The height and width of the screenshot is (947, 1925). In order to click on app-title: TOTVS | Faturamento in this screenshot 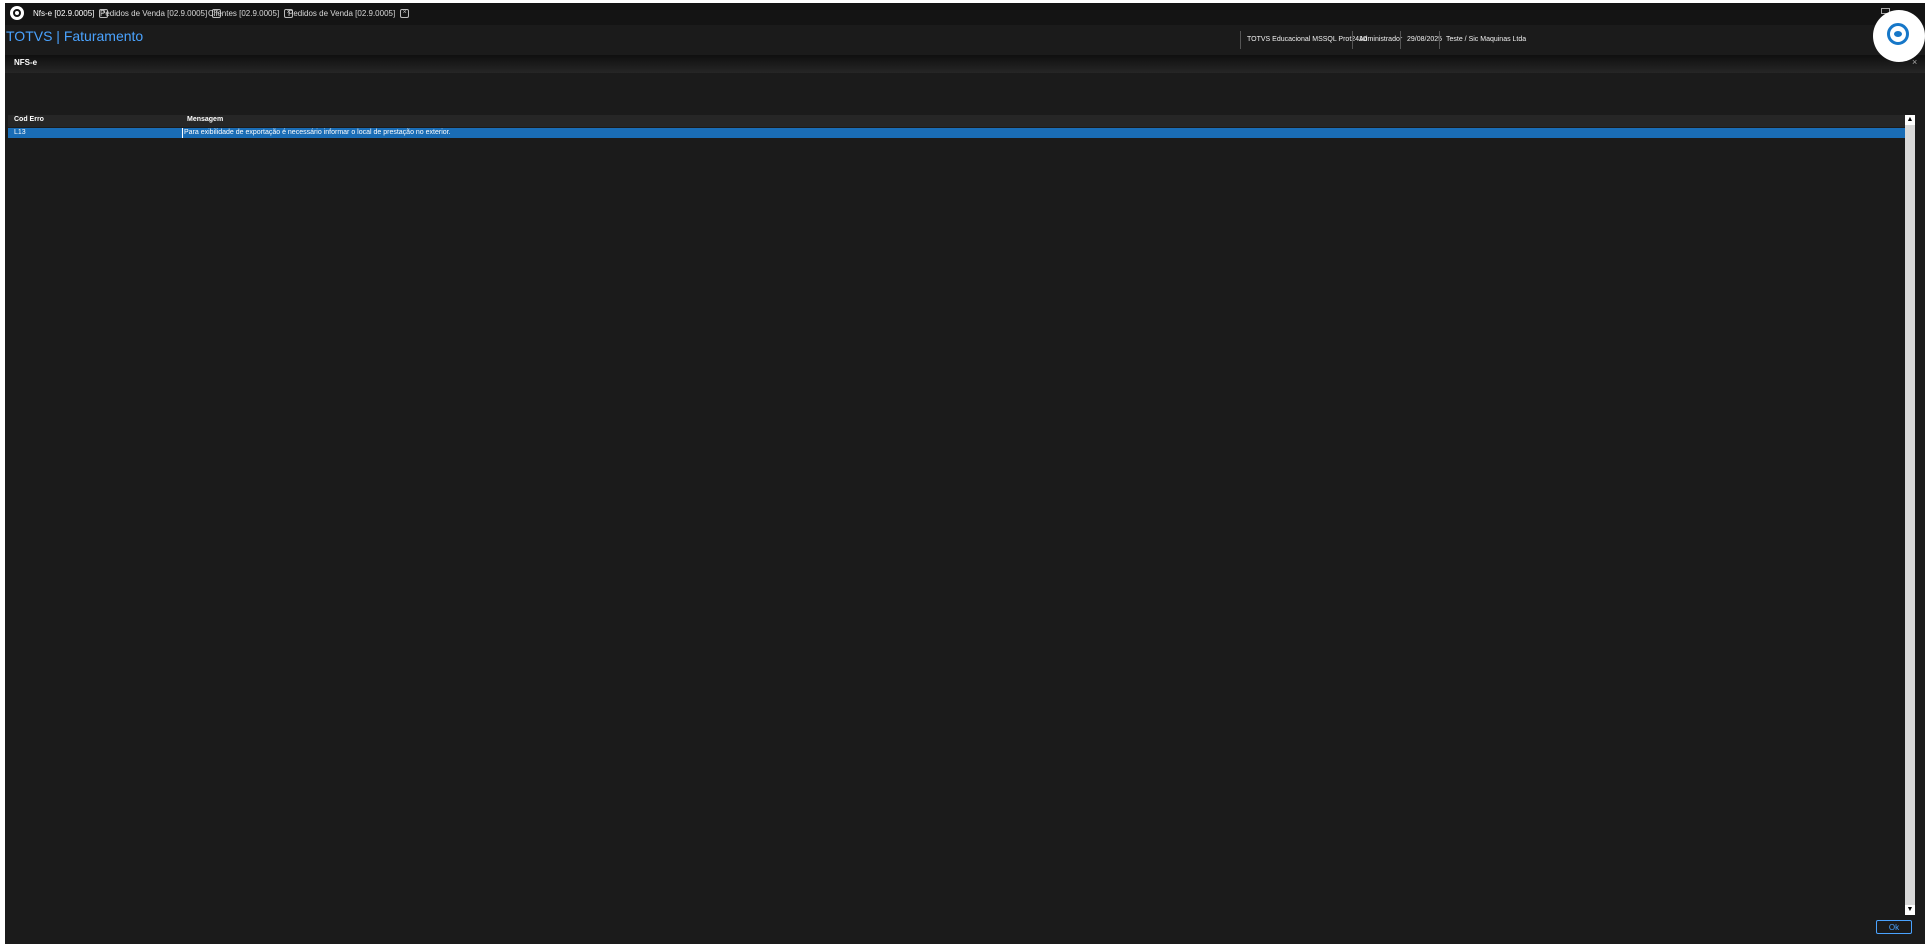, I will do `click(75, 36)`.